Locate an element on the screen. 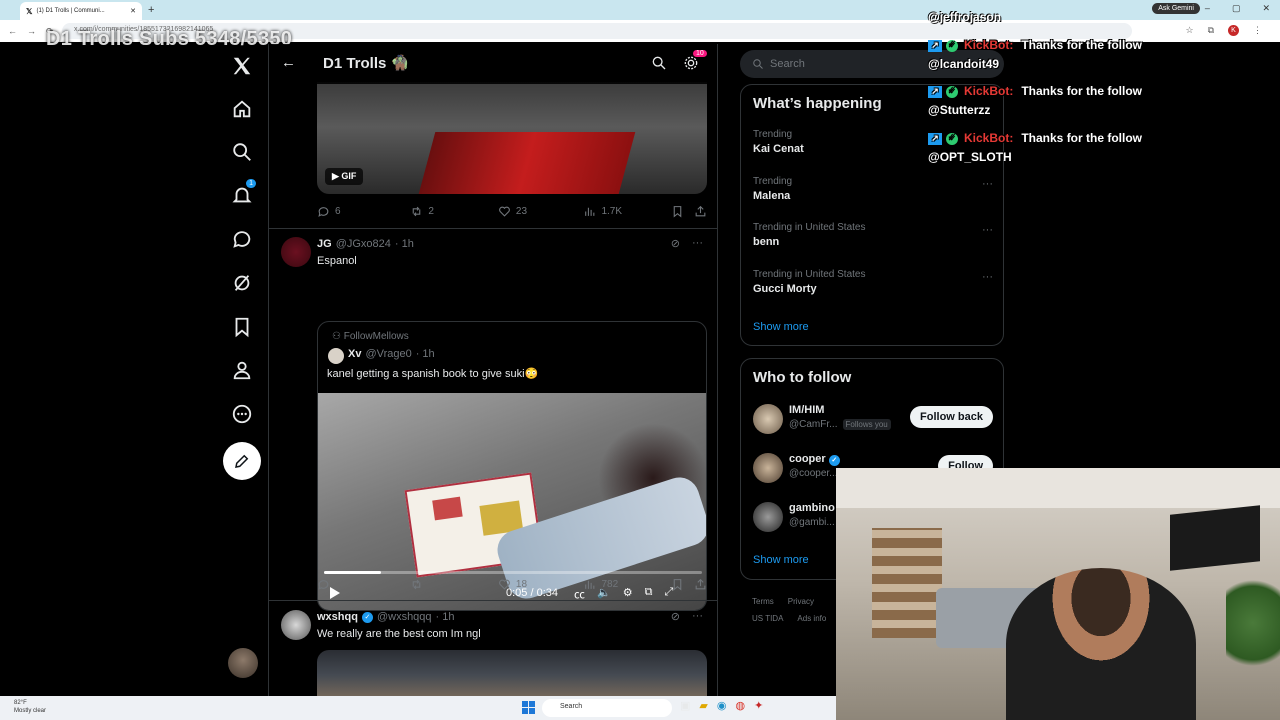  more-circle-icon is located at coordinates (242, 414).